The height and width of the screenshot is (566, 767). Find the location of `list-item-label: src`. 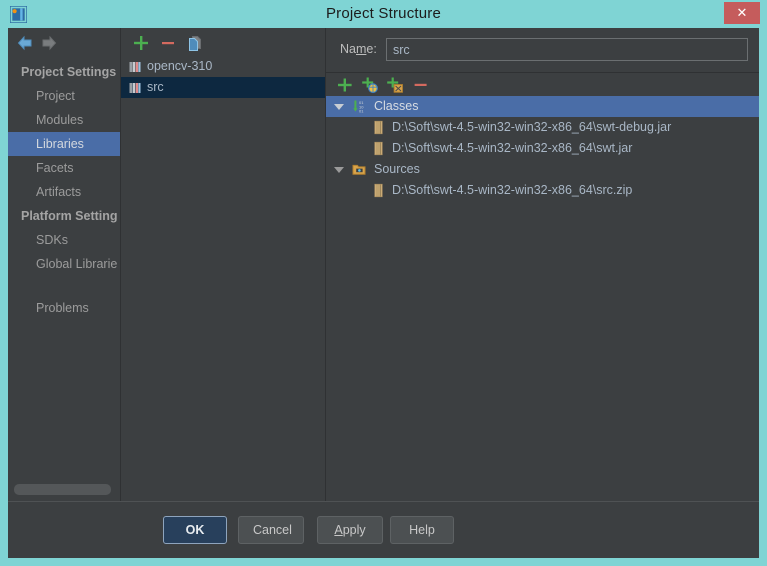

list-item-label: src is located at coordinates (155, 87).